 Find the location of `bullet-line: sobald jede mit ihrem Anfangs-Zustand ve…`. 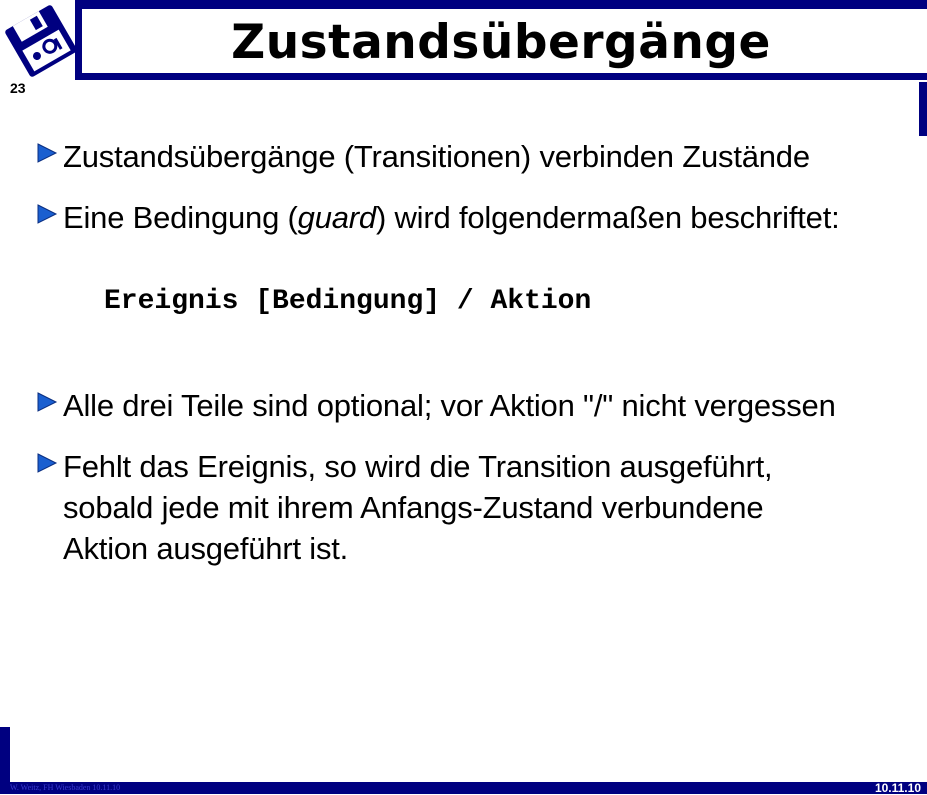

bullet-line: sobald jede mit ihrem Anfangs-Zustand ve… is located at coordinates (413, 507).